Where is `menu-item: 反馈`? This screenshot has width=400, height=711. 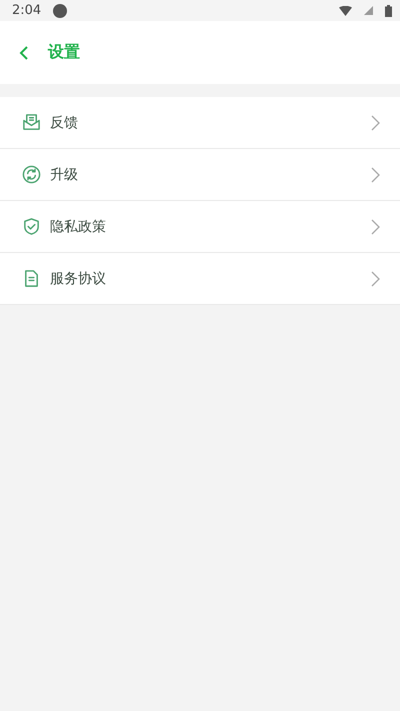
menu-item: 反馈 is located at coordinates (200, 123).